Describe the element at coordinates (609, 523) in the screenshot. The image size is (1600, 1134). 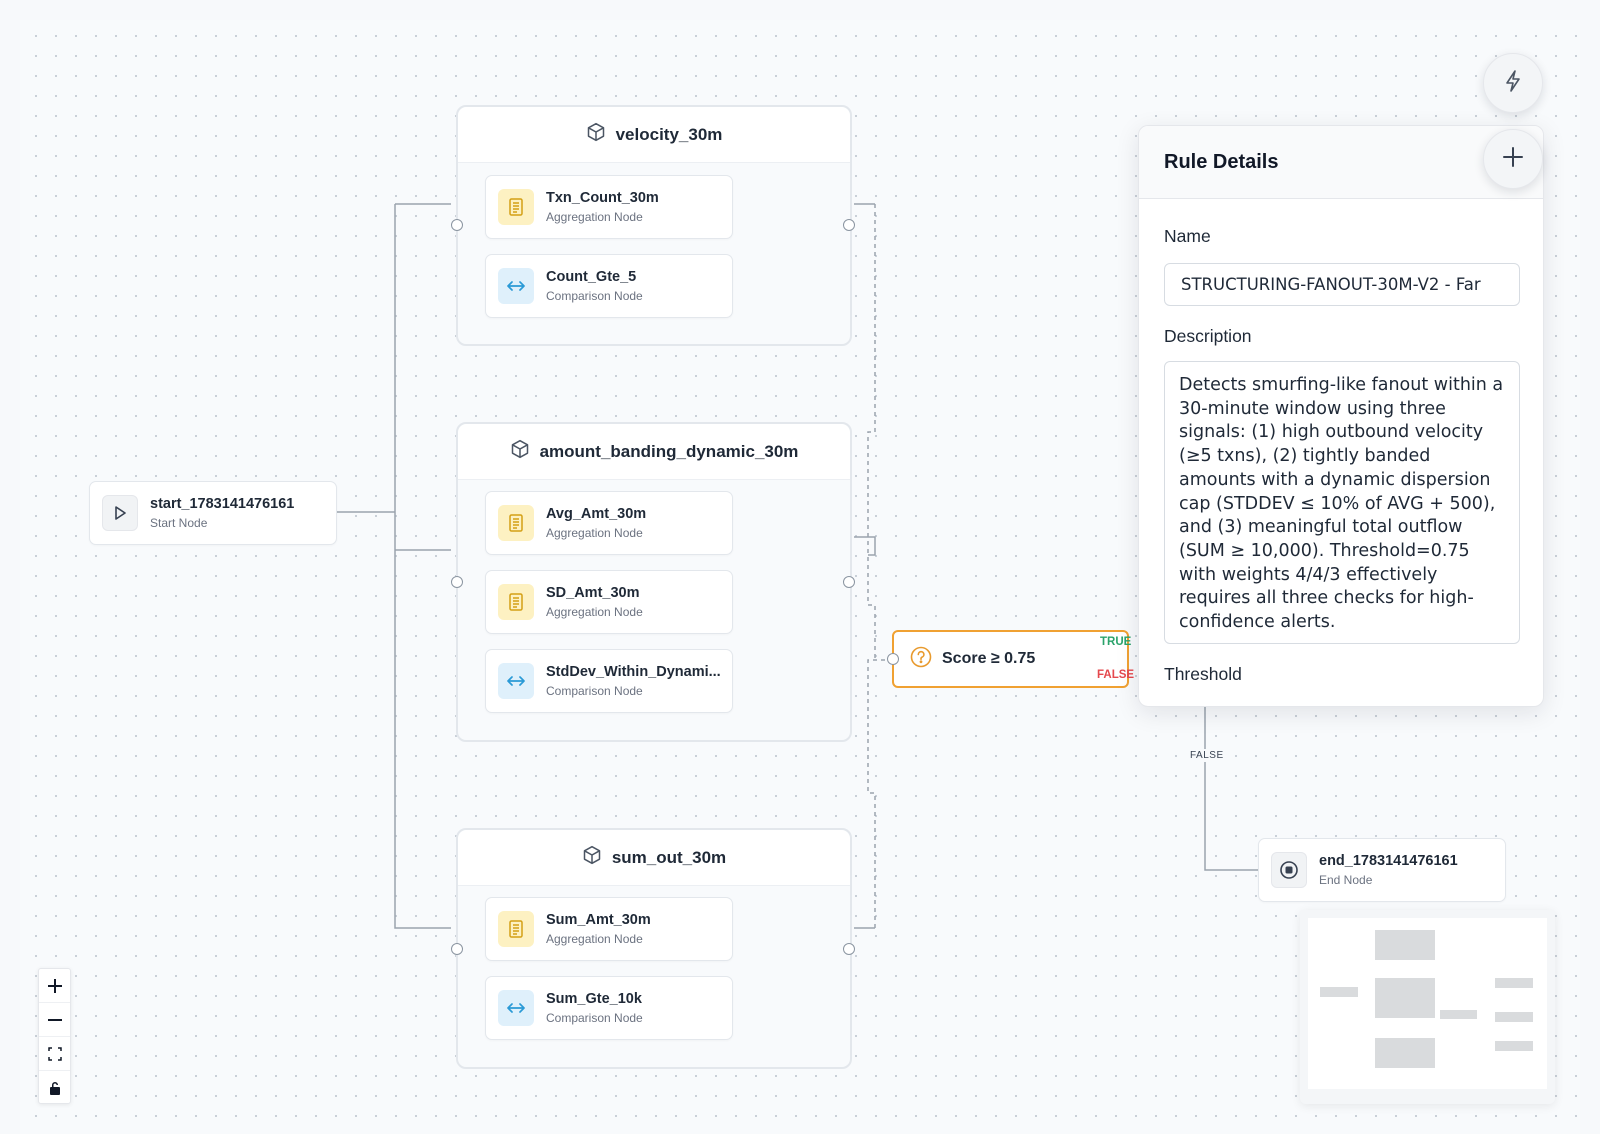
I see `node-avg-amt-30m: Avg_Amt_30m Aggregation Node` at that location.